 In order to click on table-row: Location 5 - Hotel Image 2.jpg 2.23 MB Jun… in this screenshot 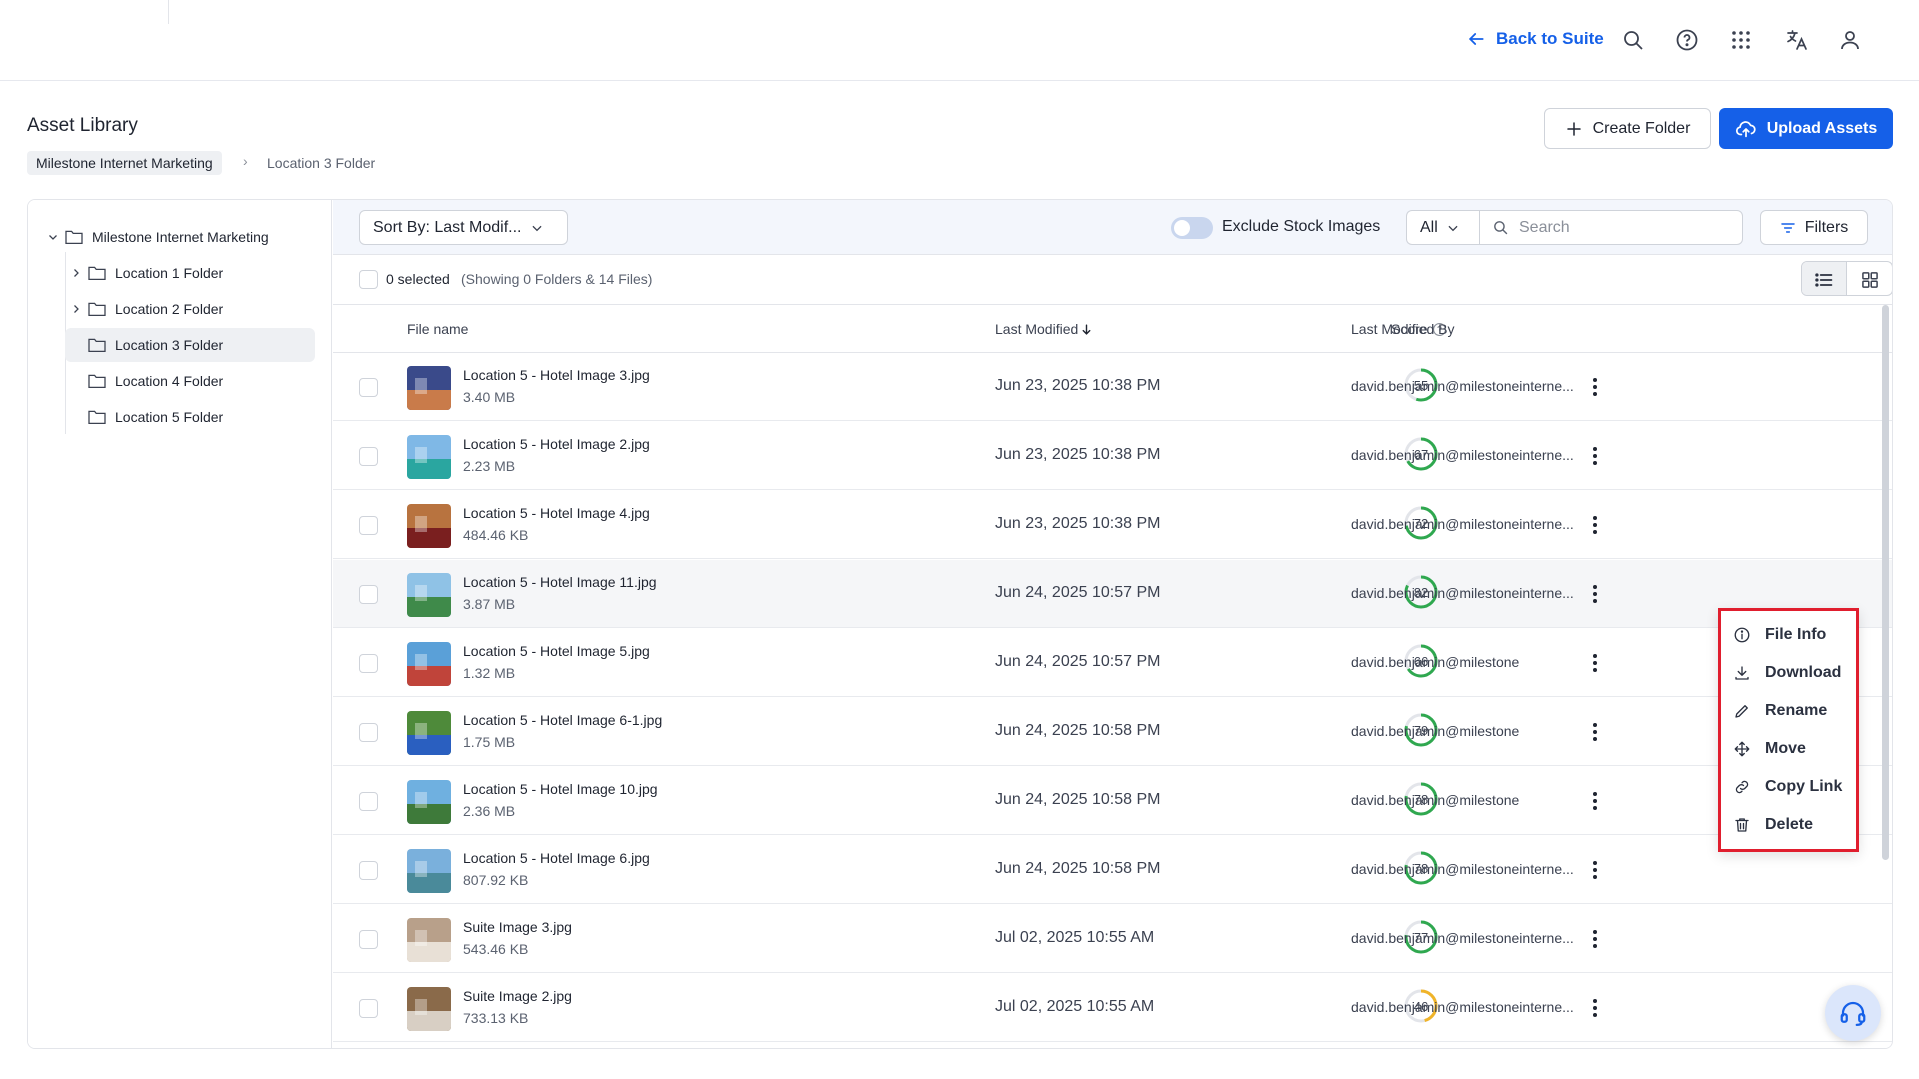, I will do `click(1112, 456)`.